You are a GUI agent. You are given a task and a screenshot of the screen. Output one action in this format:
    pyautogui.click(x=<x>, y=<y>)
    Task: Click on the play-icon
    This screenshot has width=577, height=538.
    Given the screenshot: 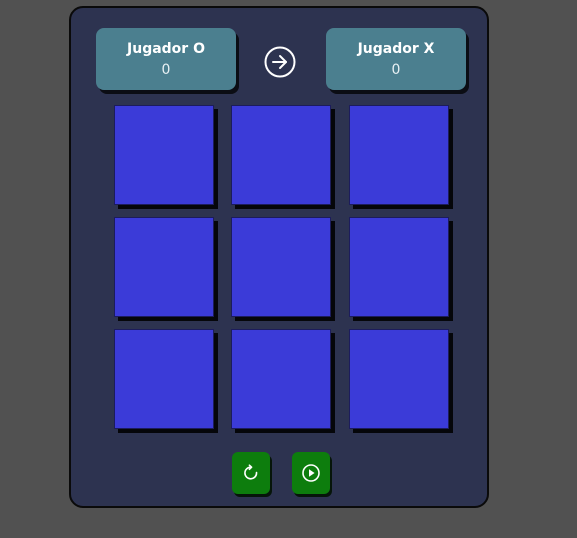 What is the action you would take?
    pyautogui.click(x=311, y=473)
    